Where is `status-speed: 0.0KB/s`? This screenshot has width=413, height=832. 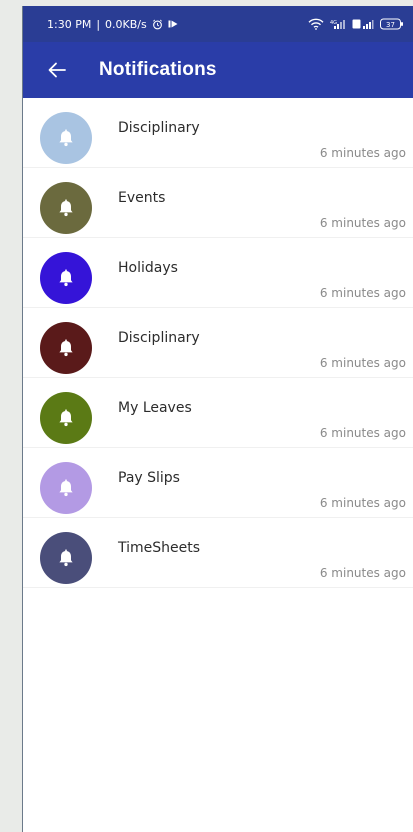
status-speed: 0.0KB/s is located at coordinates (126, 24).